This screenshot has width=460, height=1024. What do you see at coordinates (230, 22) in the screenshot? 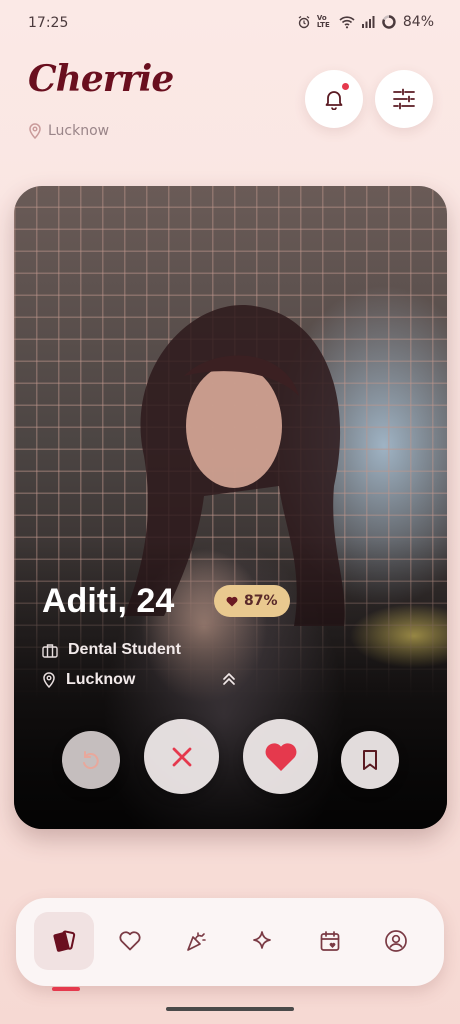
I see `status-bar: 17:25 Vo LTE 84%` at bounding box center [230, 22].